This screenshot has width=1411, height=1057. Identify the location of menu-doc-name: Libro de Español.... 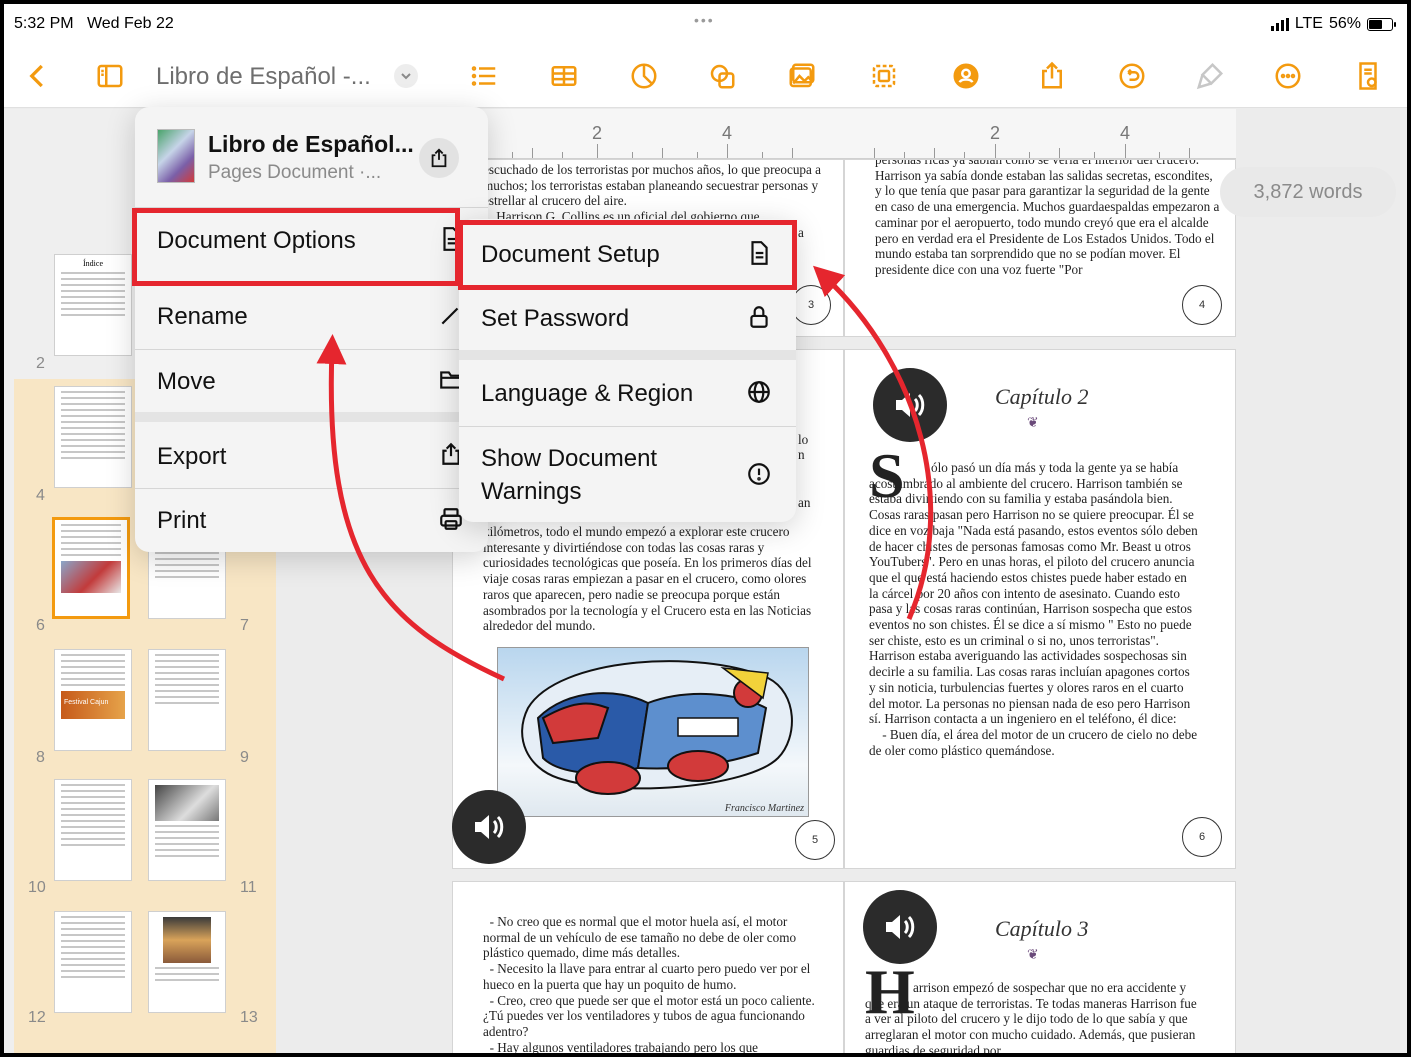
(311, 144).